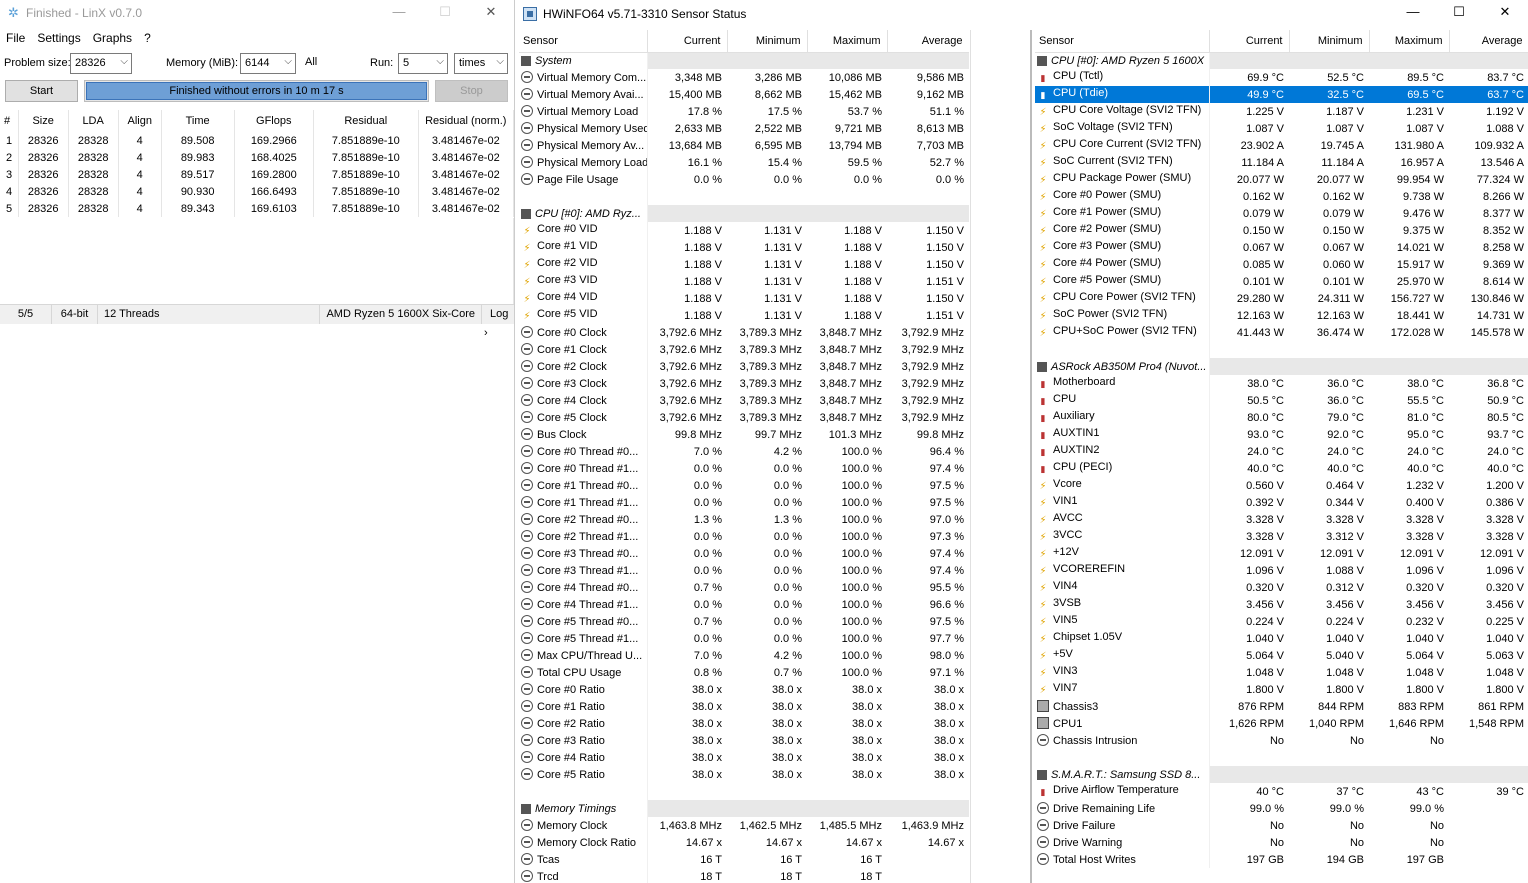 The height and width of the screenshot is (883, 1528). I want to click on sensor-row: Core #4 Ratio 38.0 x 38.0 x 38.0 x 38.0 x, so click(744, 757).